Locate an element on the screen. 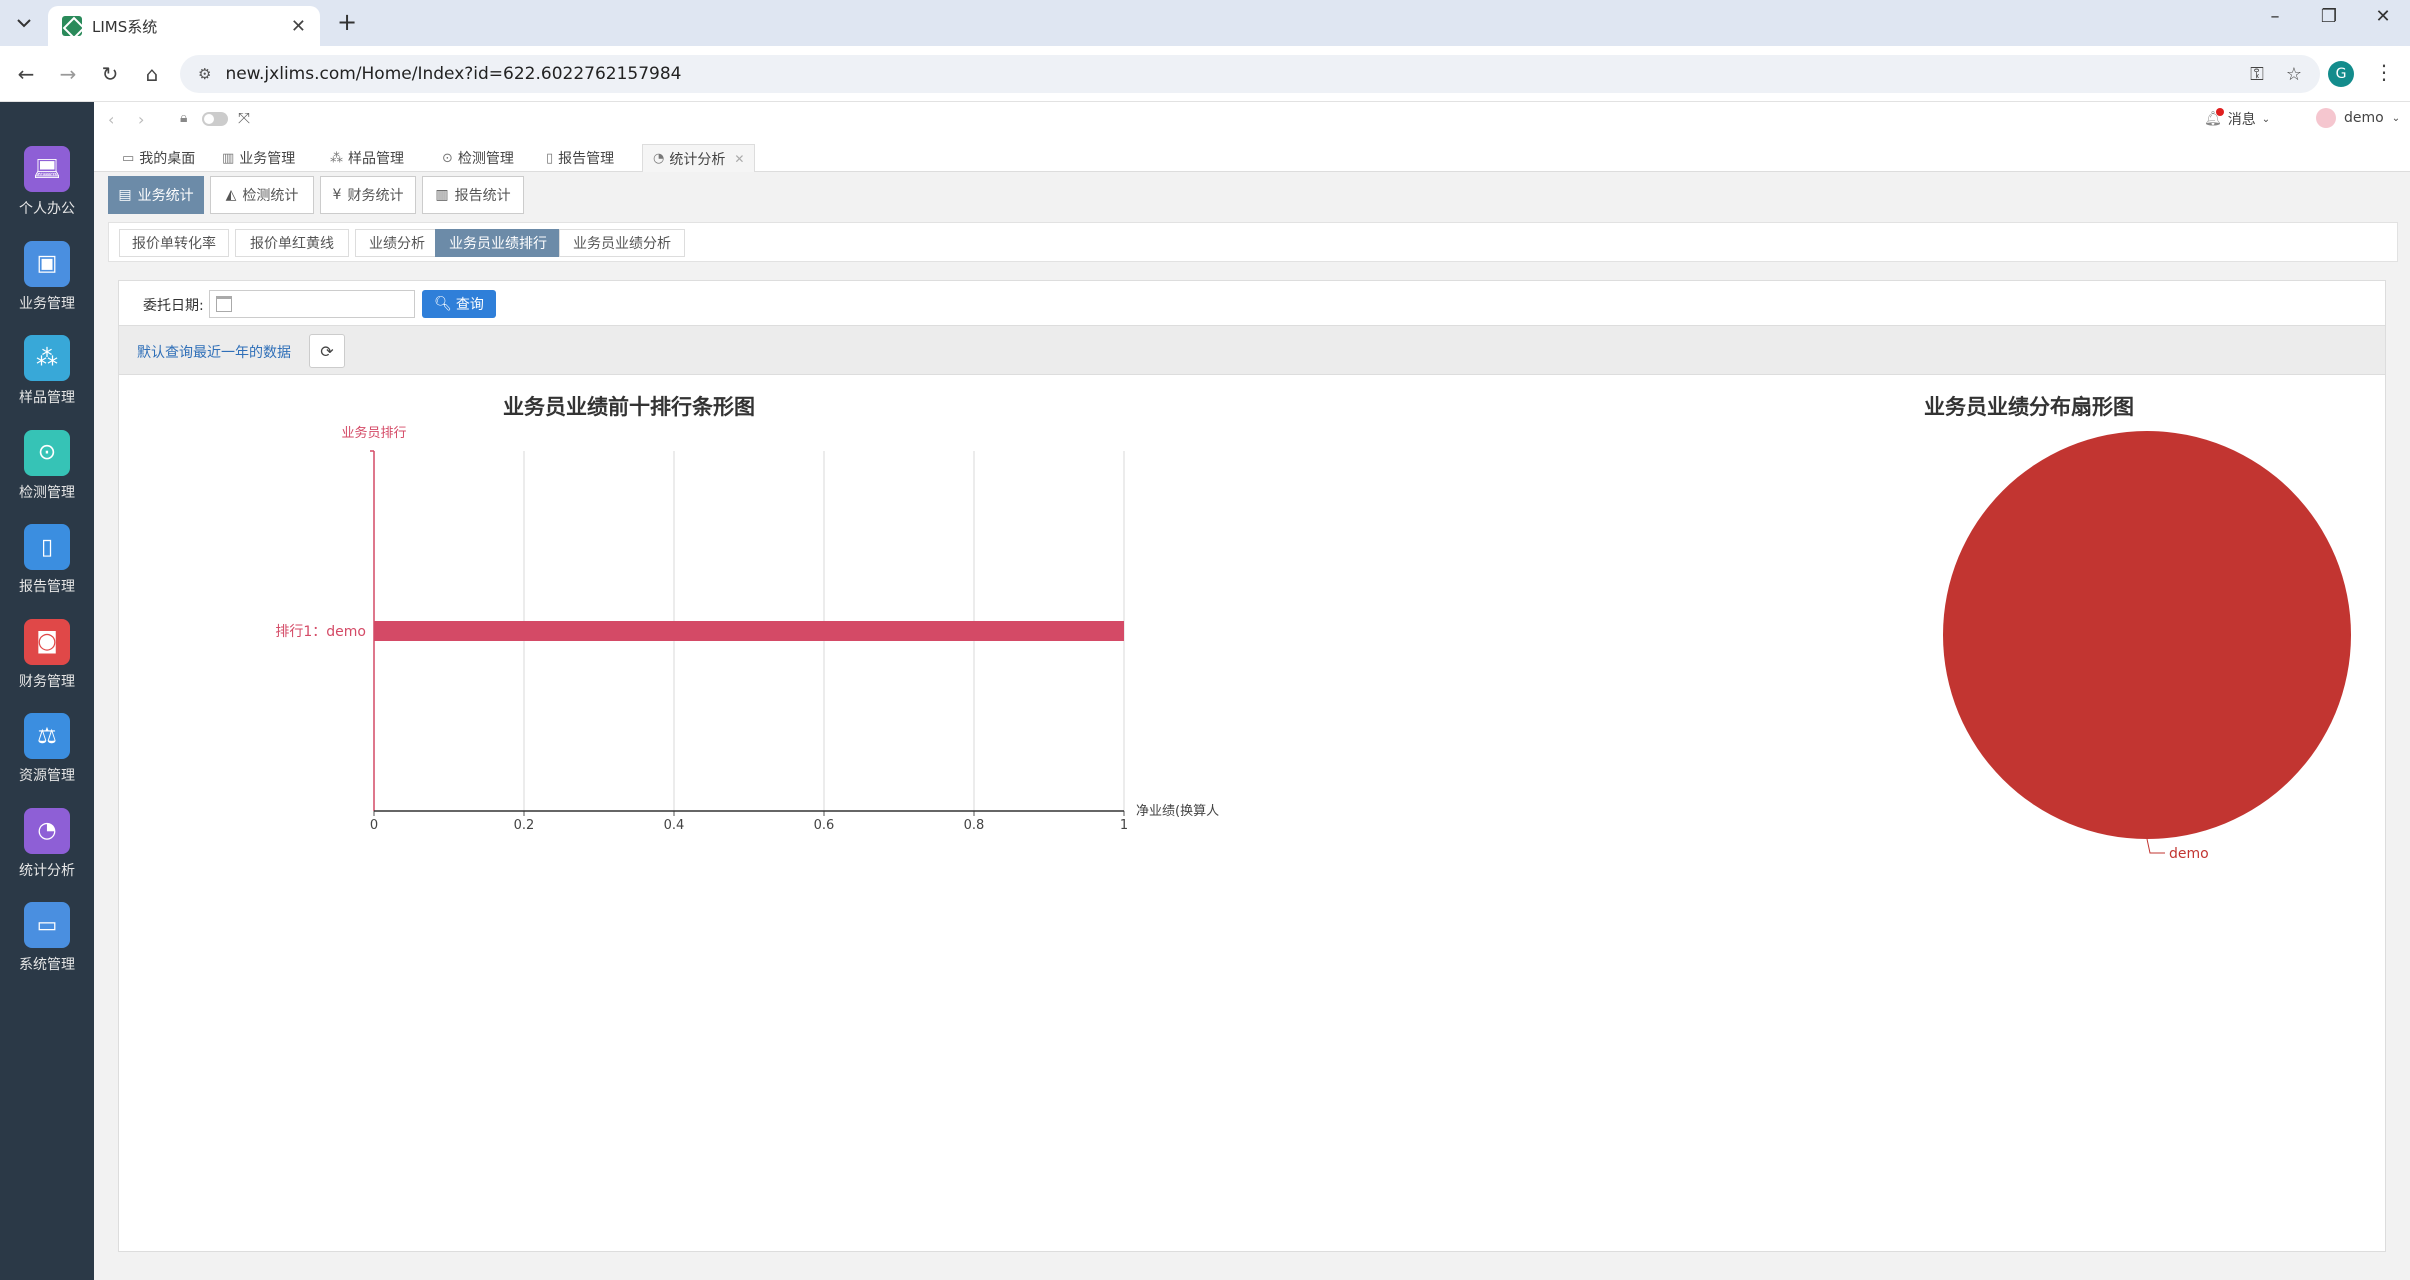 The image size is (2410, 1280). subtab-quote-conversion: 报价单转化率 is located at coordinates (174, 243).